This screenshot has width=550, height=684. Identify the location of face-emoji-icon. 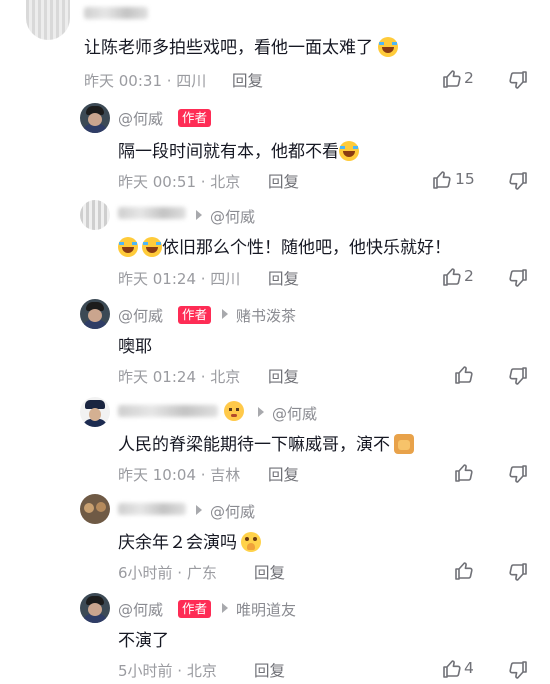
(234, 411).